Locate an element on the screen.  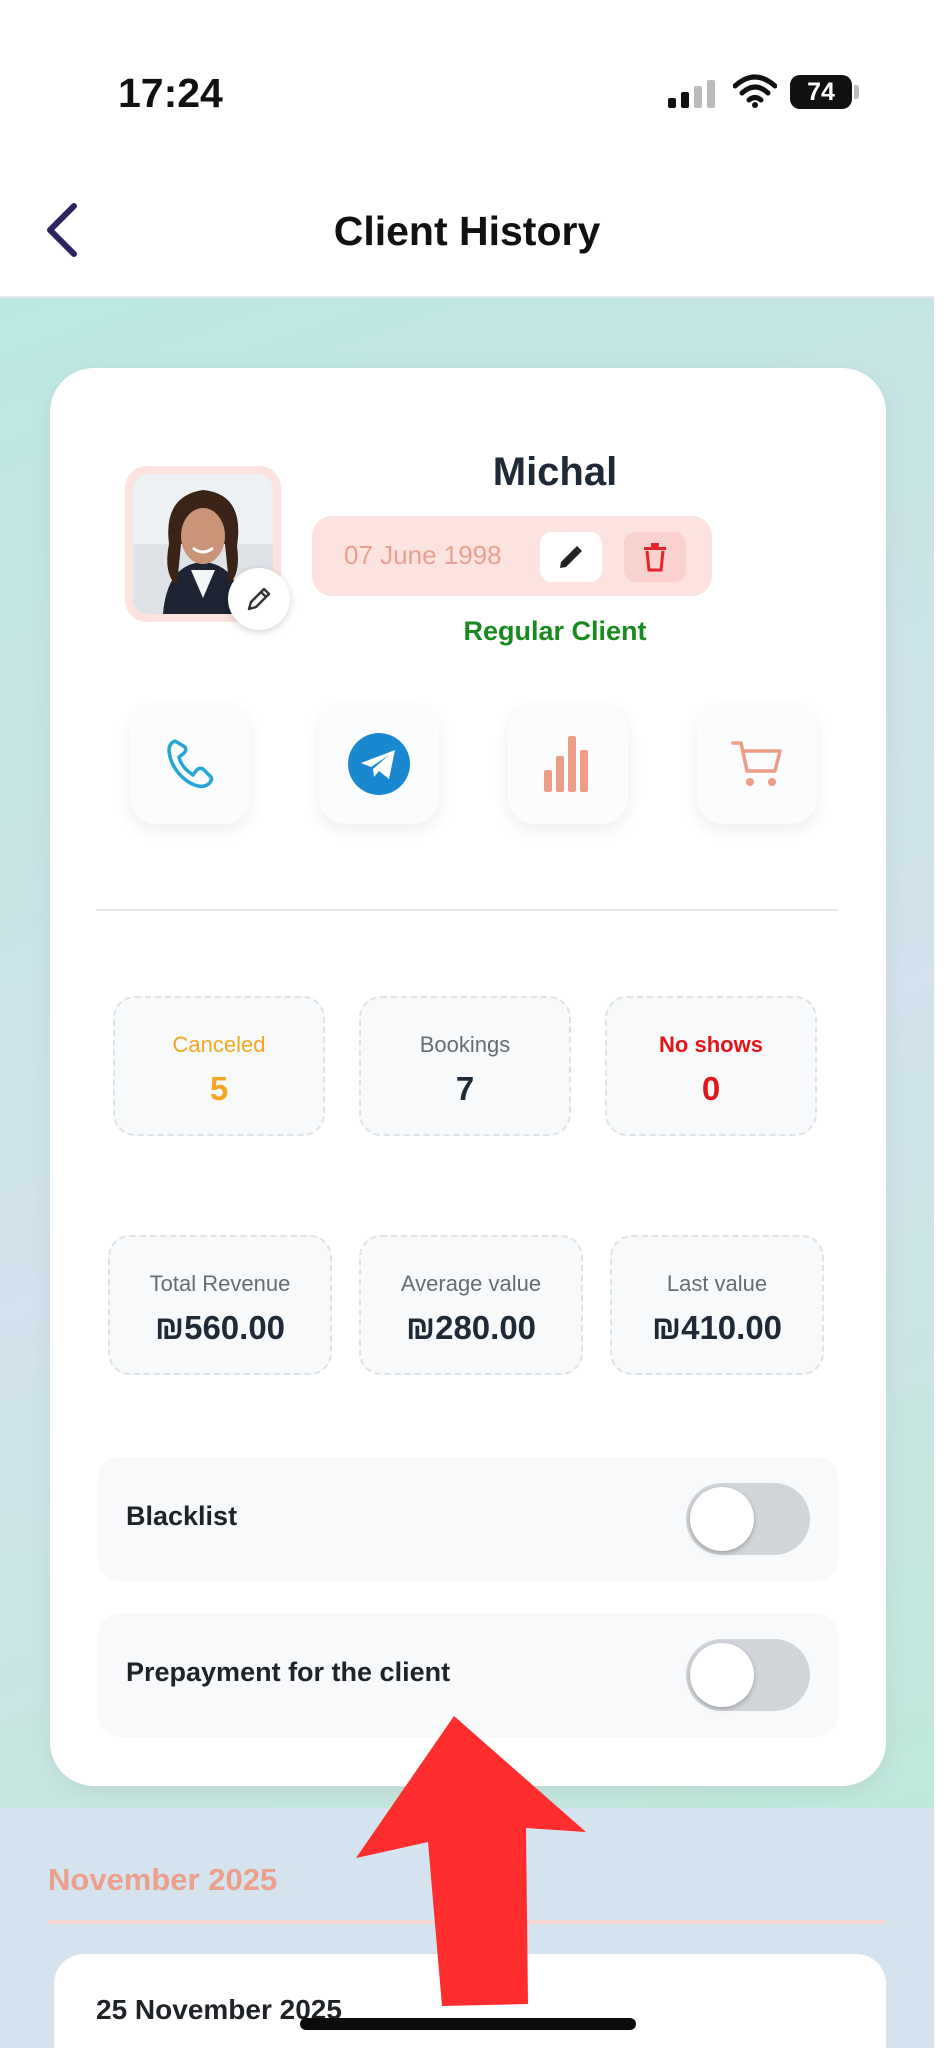
stat-value: 7 is located at coordinates (465, 1088).